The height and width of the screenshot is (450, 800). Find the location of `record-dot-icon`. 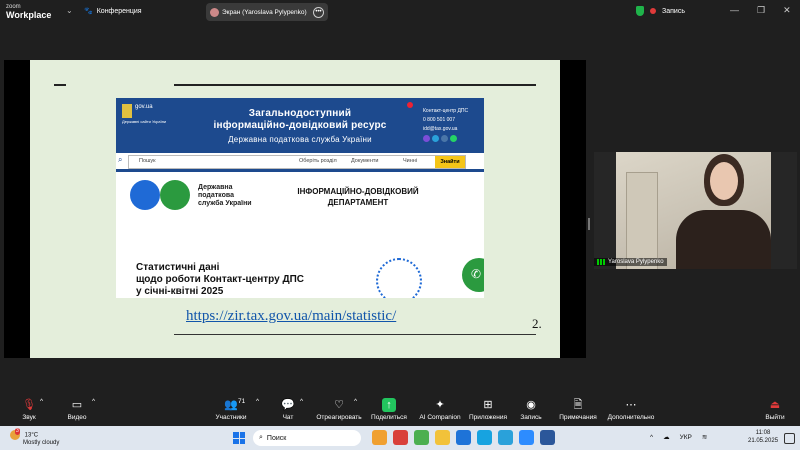

record-dot-icon is located at coordinates (653, 11).